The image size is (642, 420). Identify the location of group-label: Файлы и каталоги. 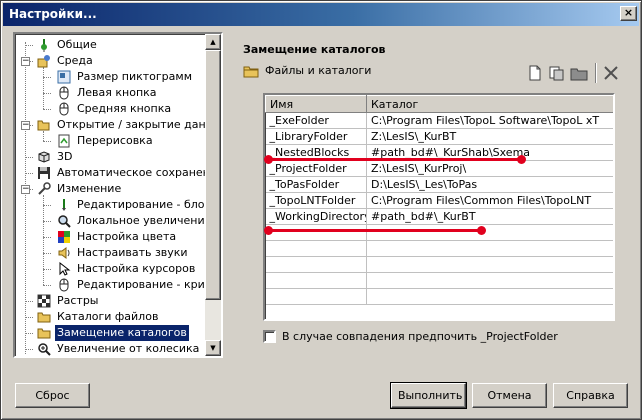
(318, 70).